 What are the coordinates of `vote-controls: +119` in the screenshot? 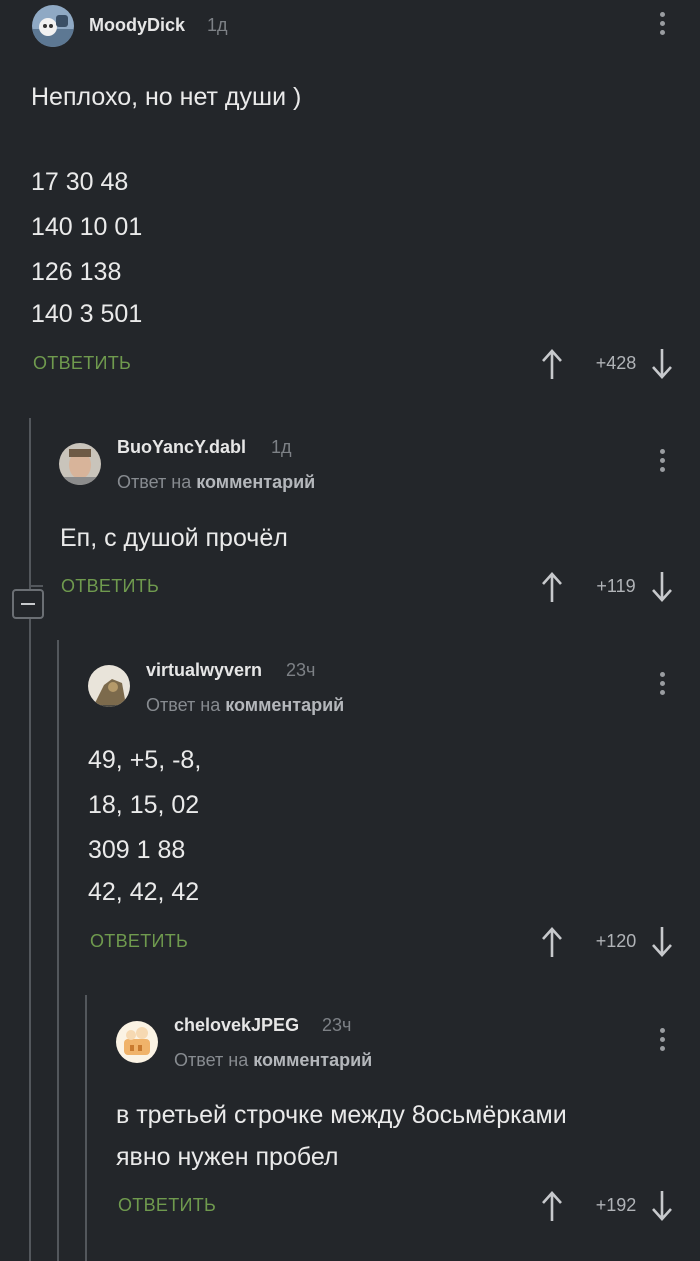 It's located at (615, 587).